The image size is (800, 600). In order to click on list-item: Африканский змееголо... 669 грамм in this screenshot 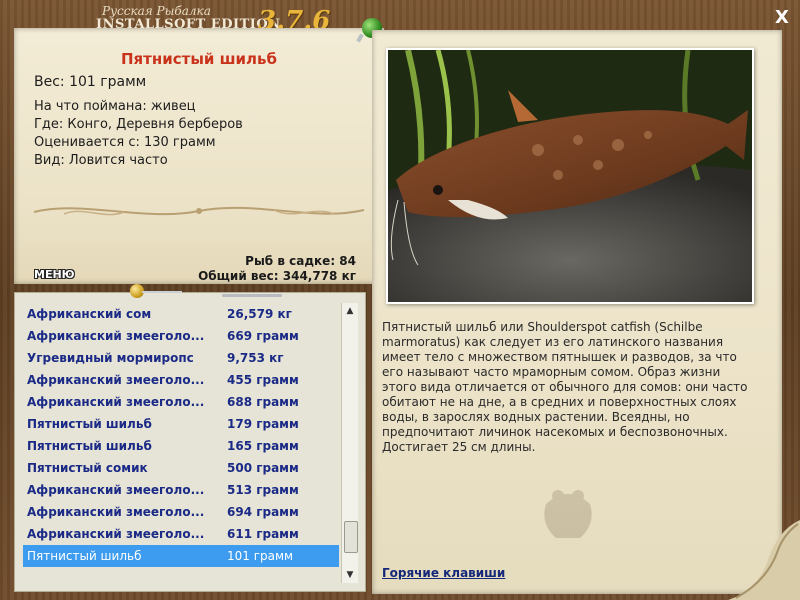, I will do `click(181, 336)`.